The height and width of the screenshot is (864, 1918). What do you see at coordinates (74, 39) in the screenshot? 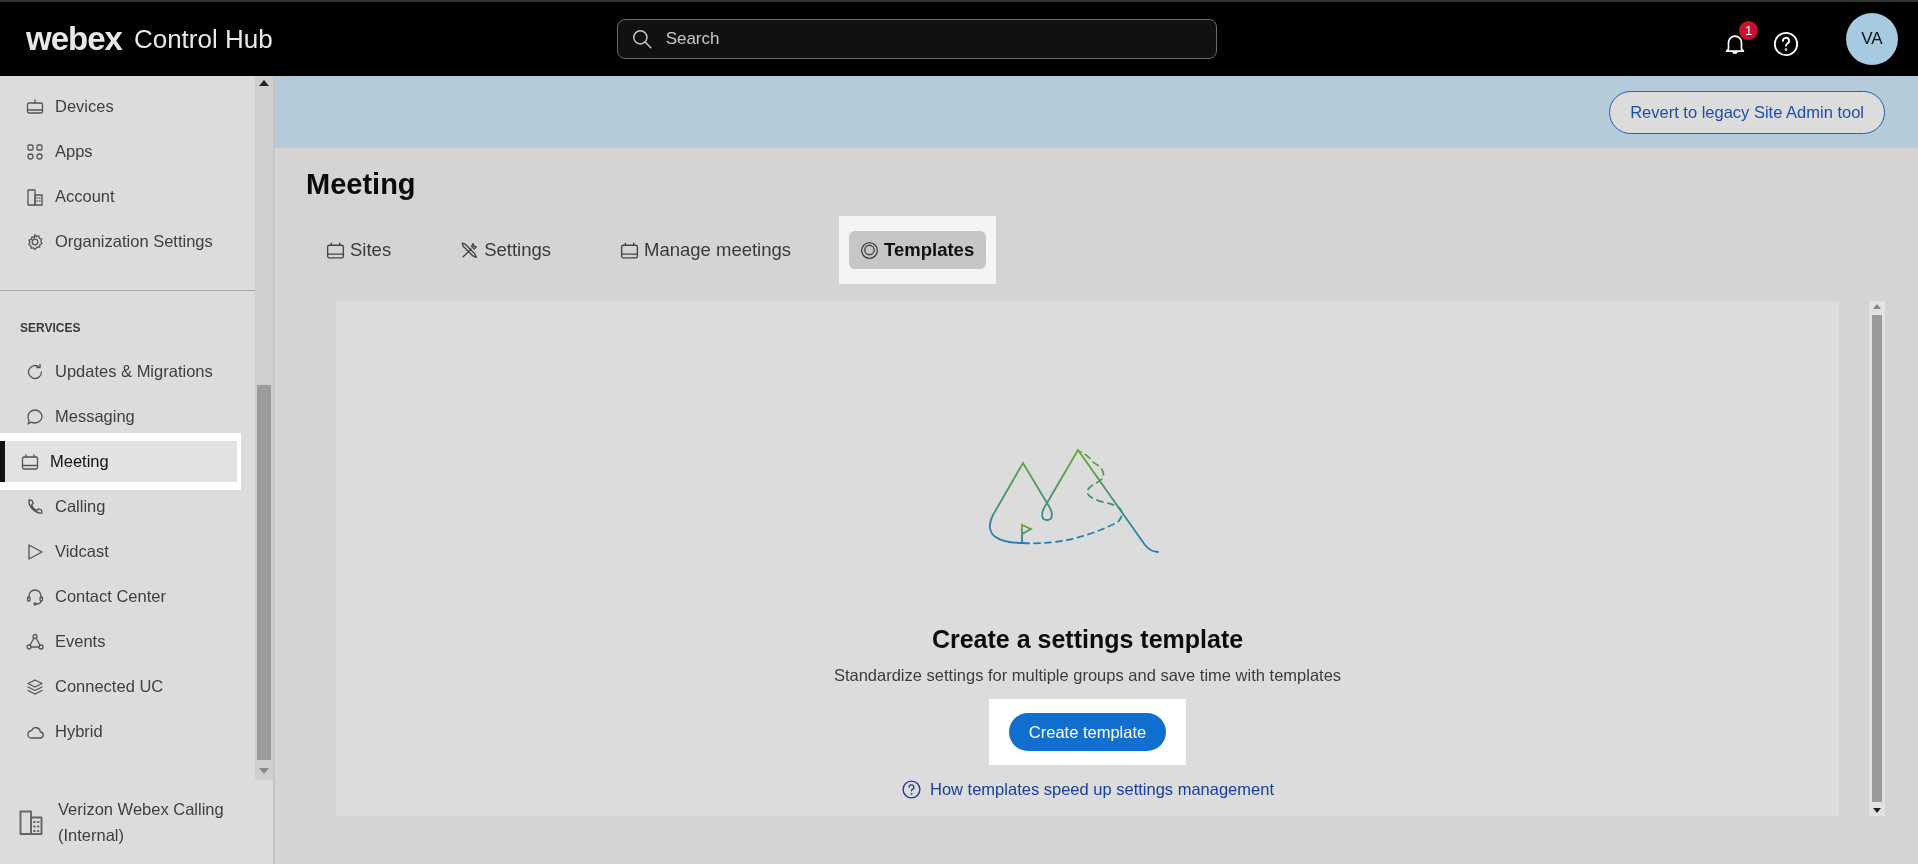
I see `logo: webex` at bounding box center [74, 39].